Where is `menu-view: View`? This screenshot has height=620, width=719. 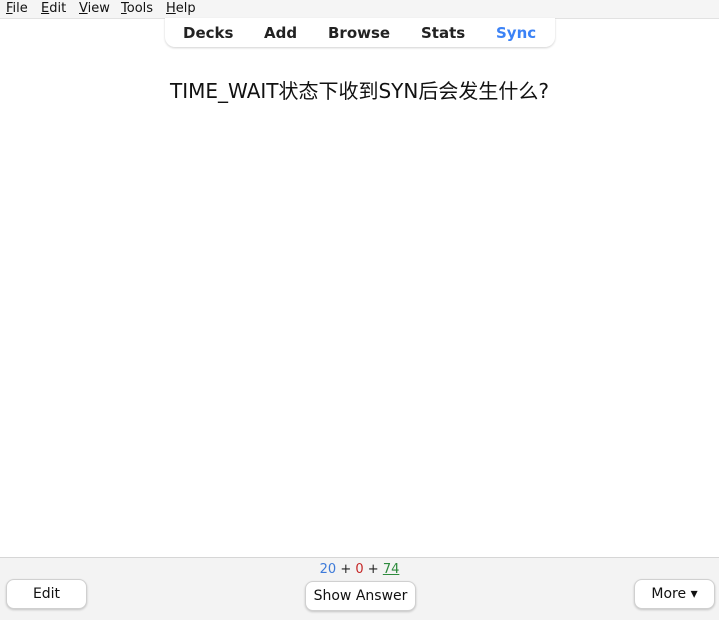
menu-view: View is located at coordinates (94, 9).